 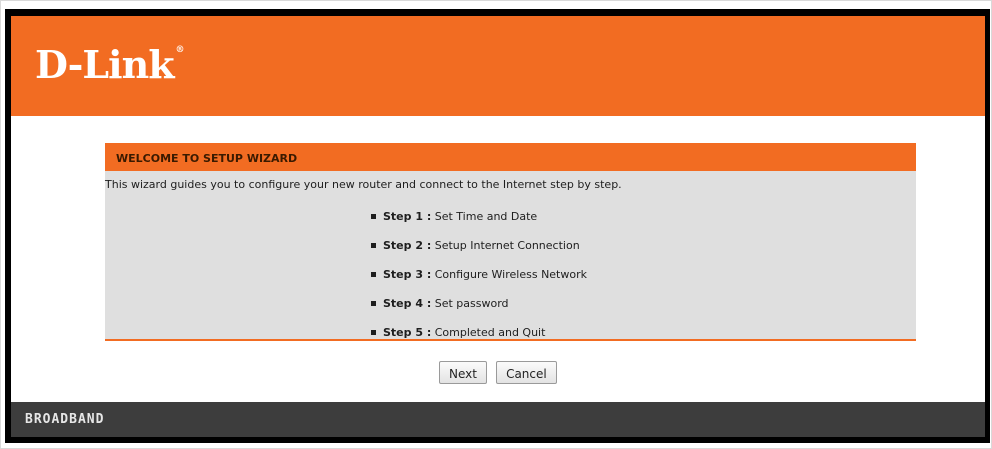 I want to click on wizard-step-1: Step 1 : Set Time and Date, so click(x=479, y=224).